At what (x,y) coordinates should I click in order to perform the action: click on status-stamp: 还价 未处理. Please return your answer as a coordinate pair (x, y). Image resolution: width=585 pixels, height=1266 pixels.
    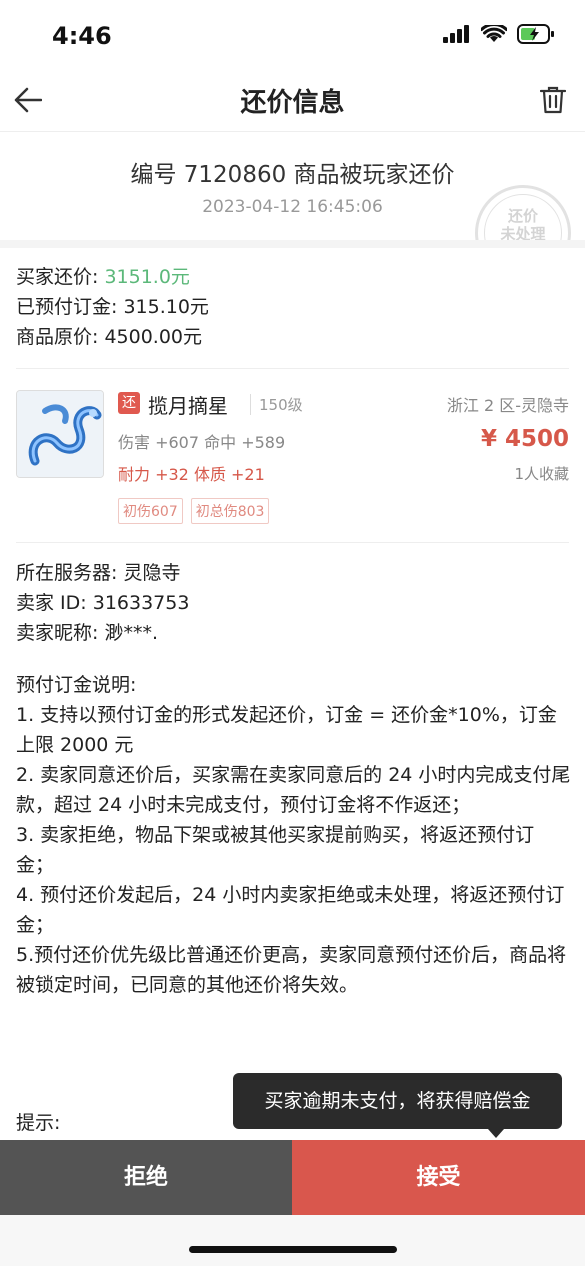
    Looking at the image, I should click on (523, 212).